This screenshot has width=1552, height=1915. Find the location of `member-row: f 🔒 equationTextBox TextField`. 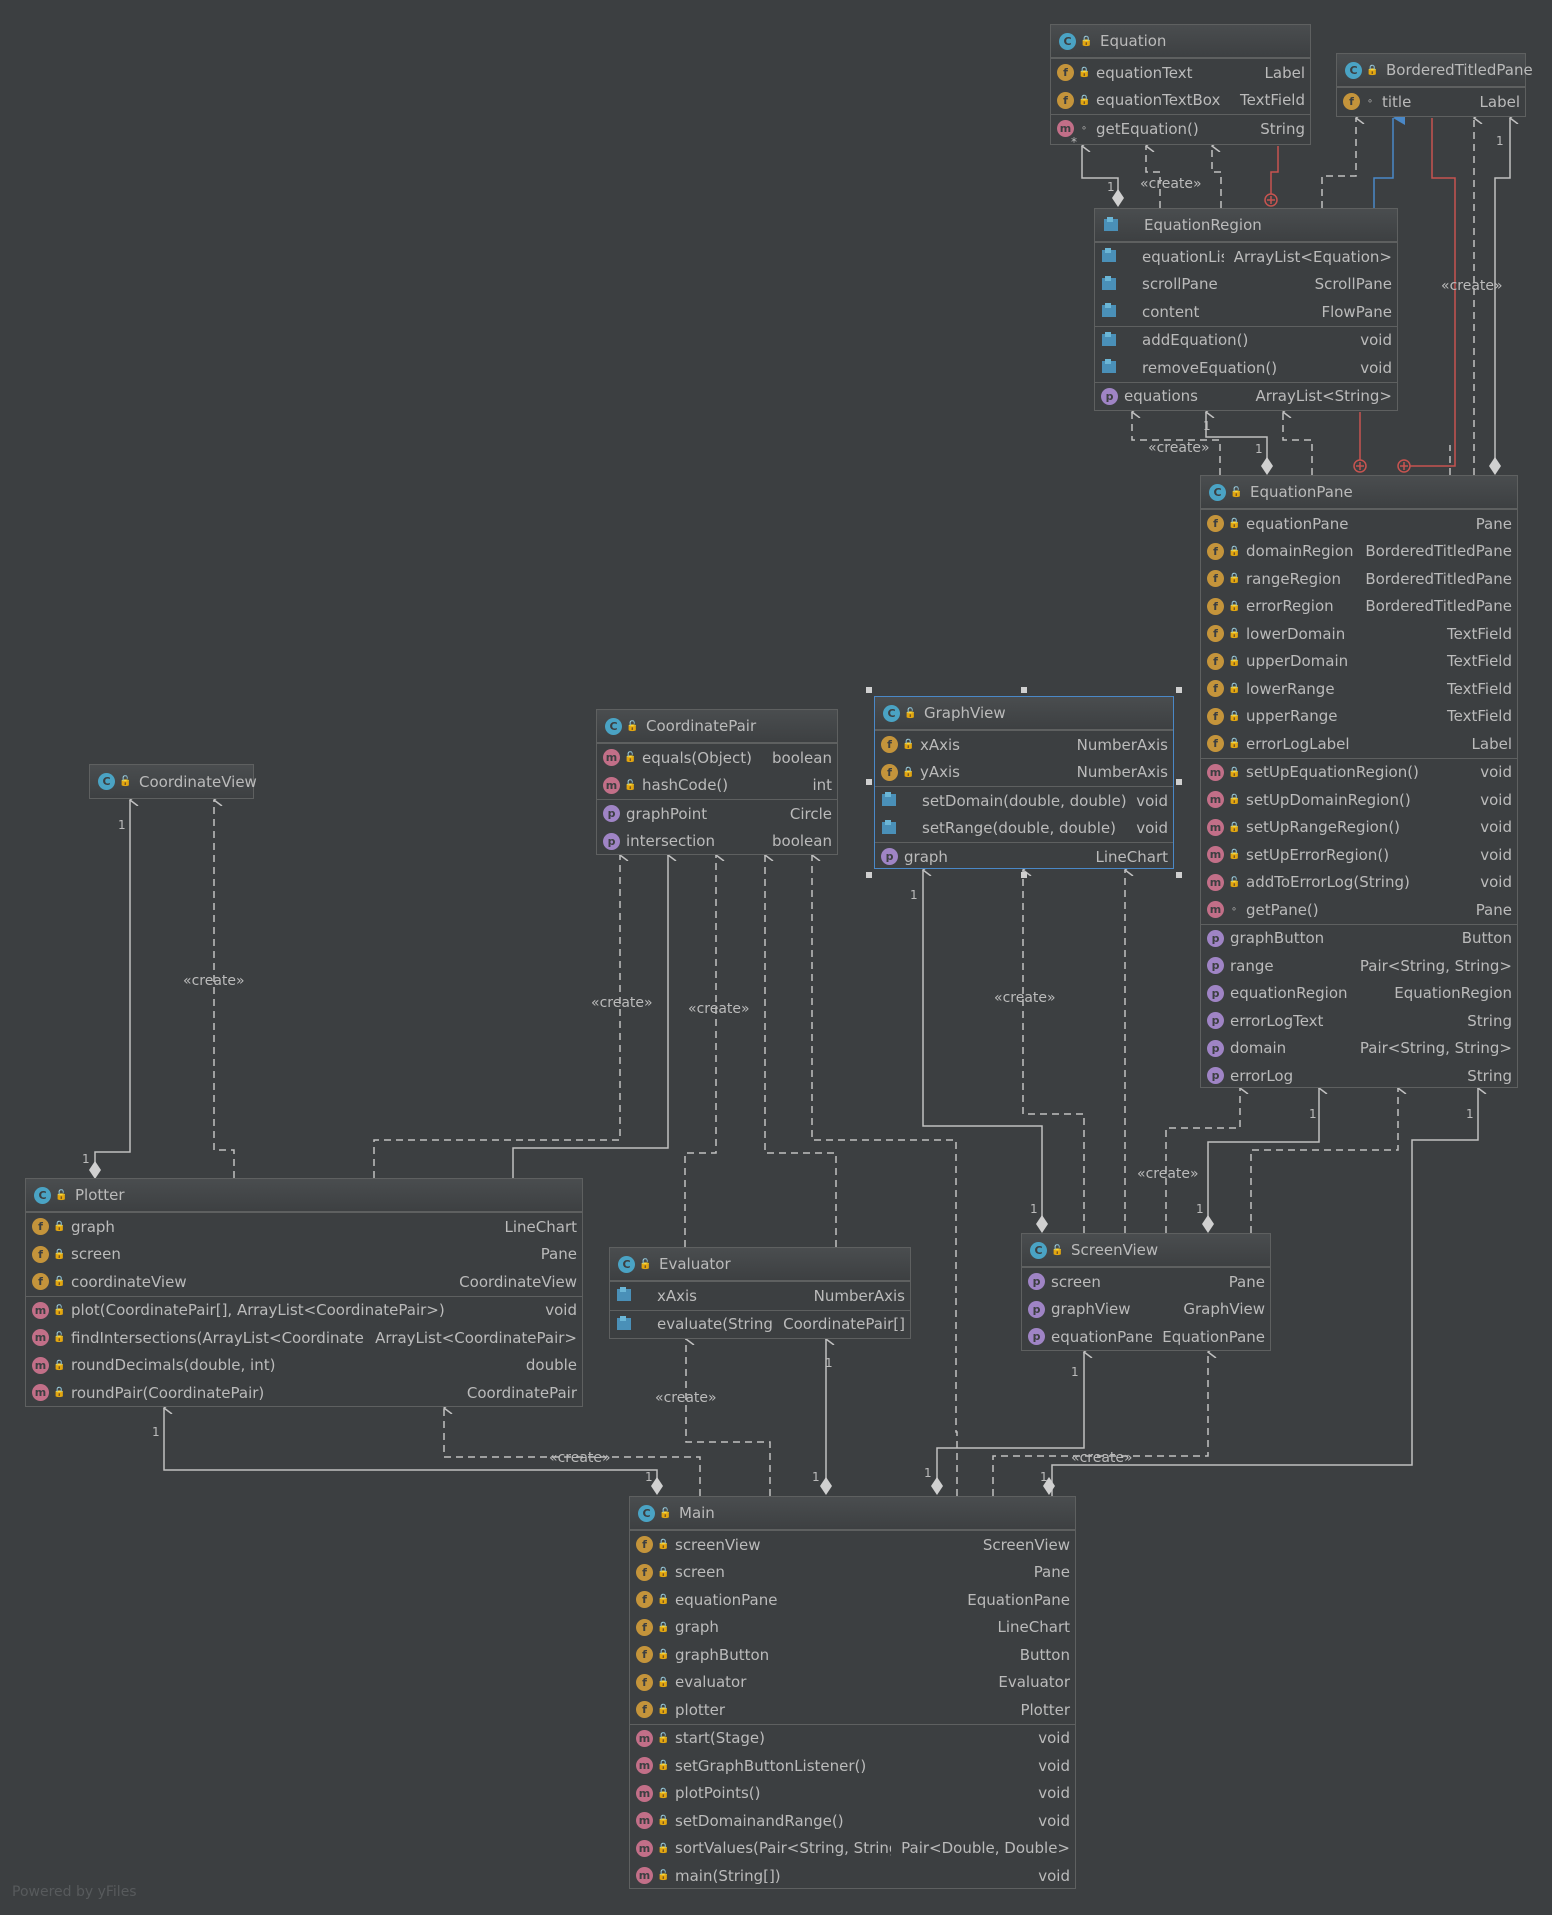

member-row: f 🔒 equationTextBox TextField is located at coordinates (1180, 101).